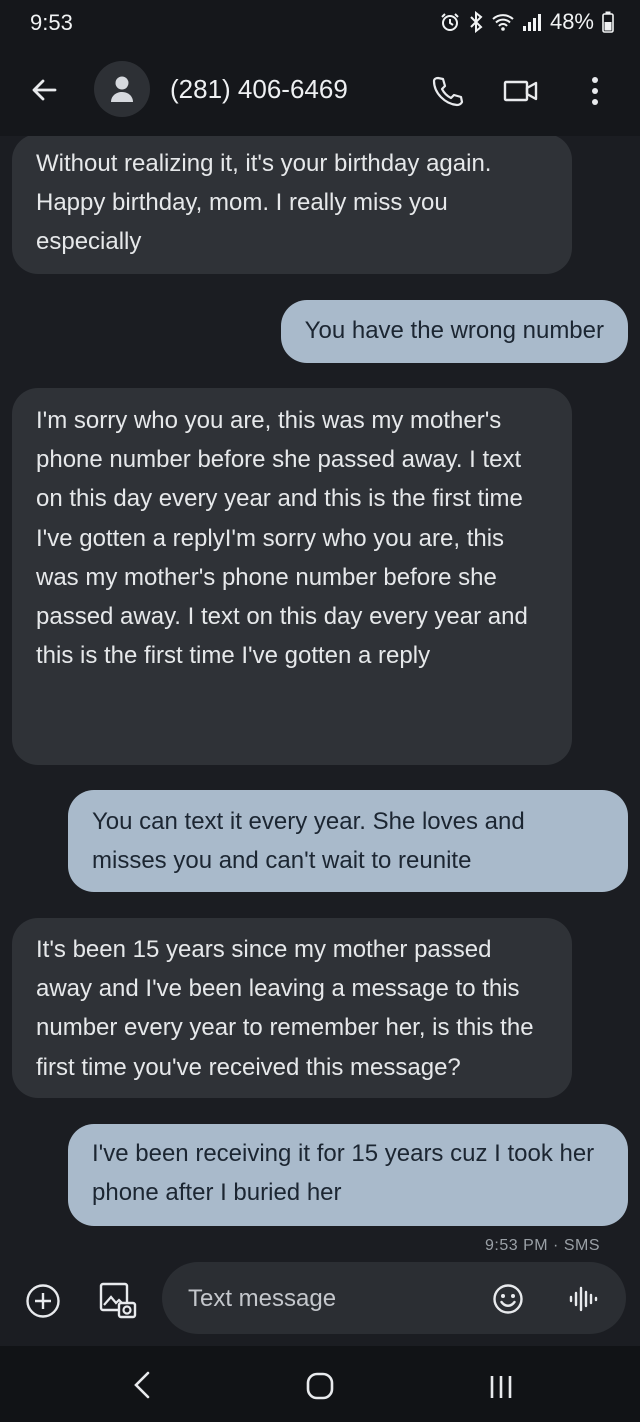  I want to click on emoji-icon, so click(508, 1301).